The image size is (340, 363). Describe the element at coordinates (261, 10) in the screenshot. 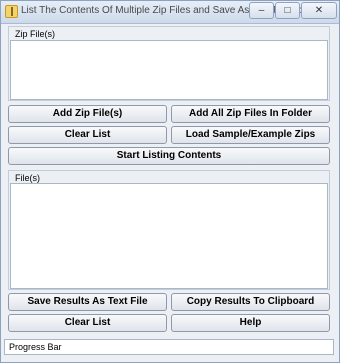

I see `minimize-button: –` at that location.